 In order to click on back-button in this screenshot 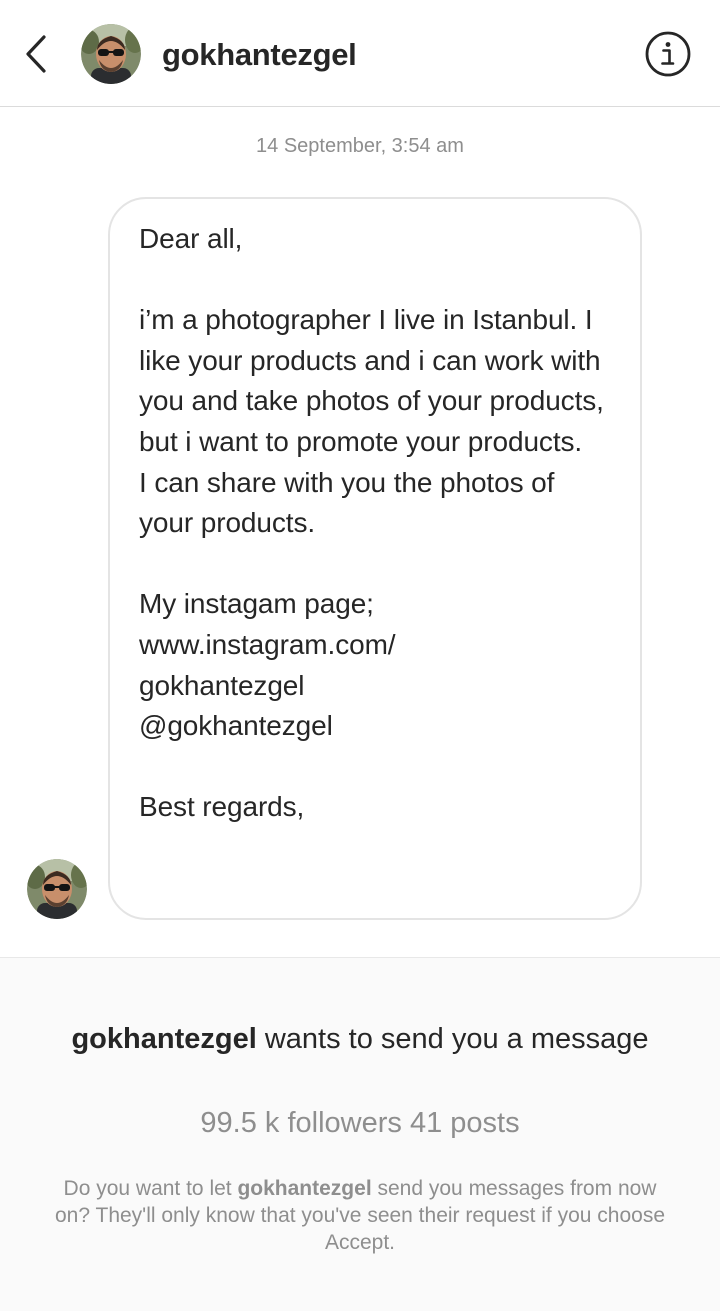, I will do `click(36, 54)`.